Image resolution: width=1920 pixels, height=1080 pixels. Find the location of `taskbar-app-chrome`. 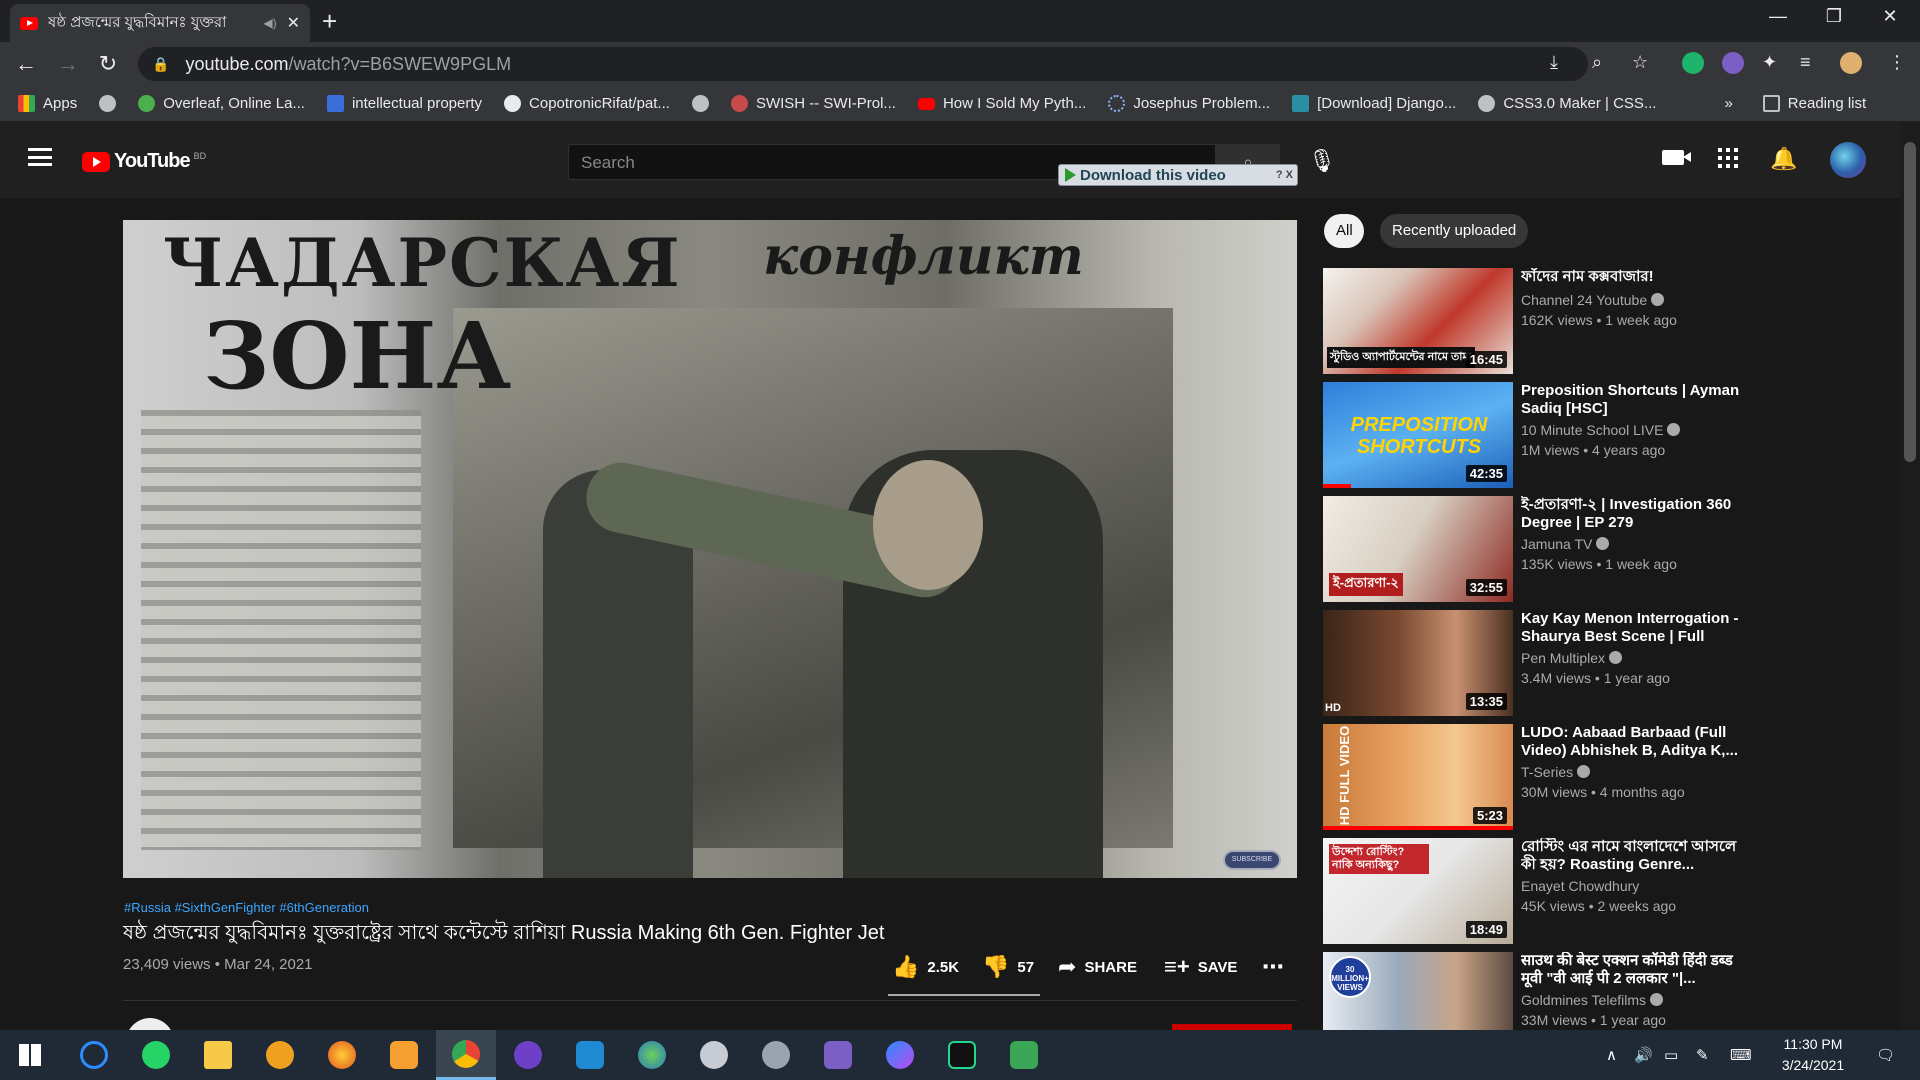

taskbar-app-chrome is located at coordinates (466, 1055).